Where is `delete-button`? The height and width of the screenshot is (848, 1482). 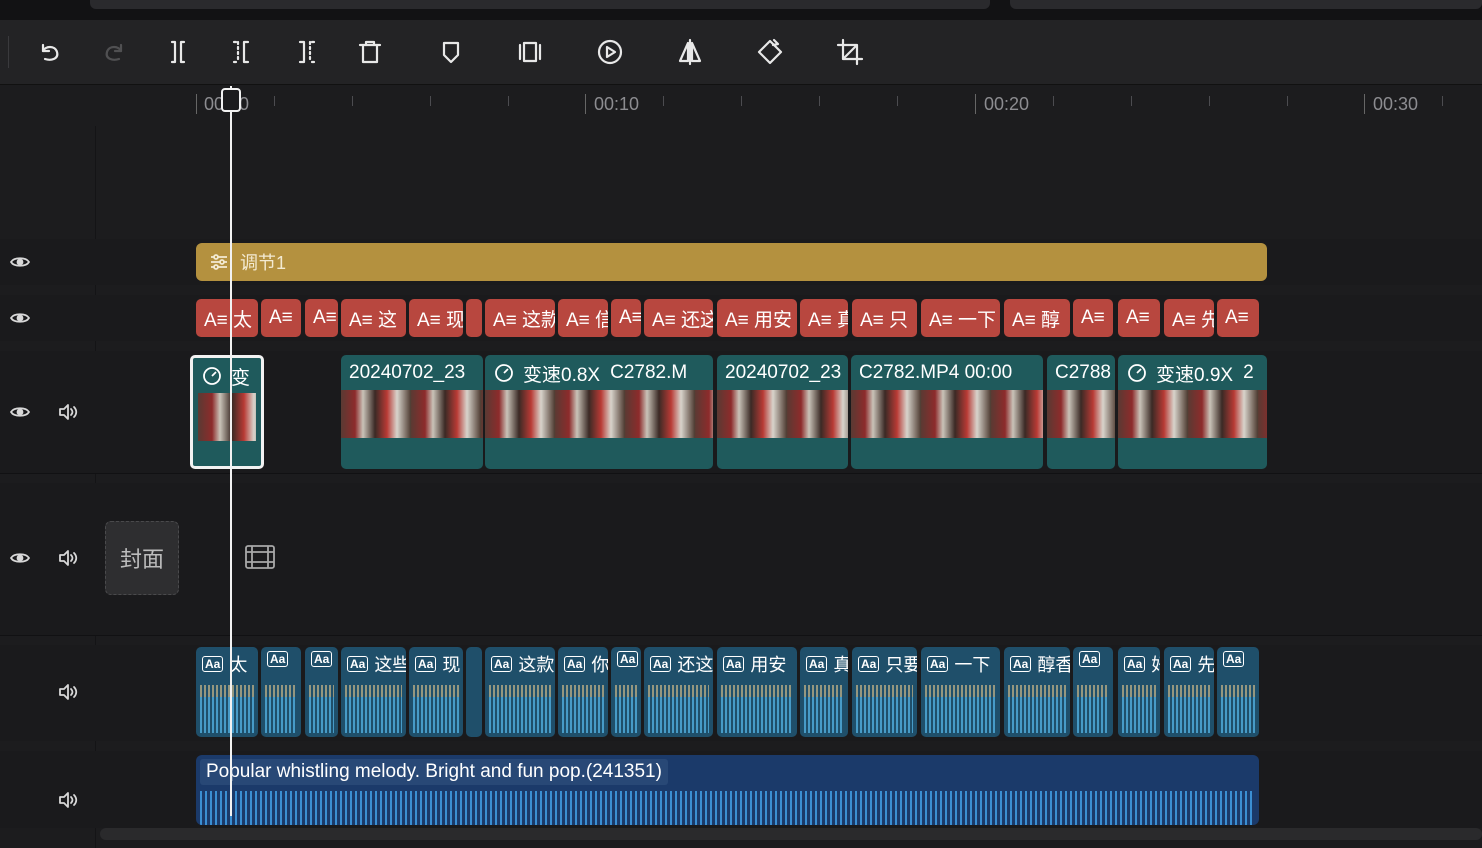
delete-button is located at coordinates (370, 52).